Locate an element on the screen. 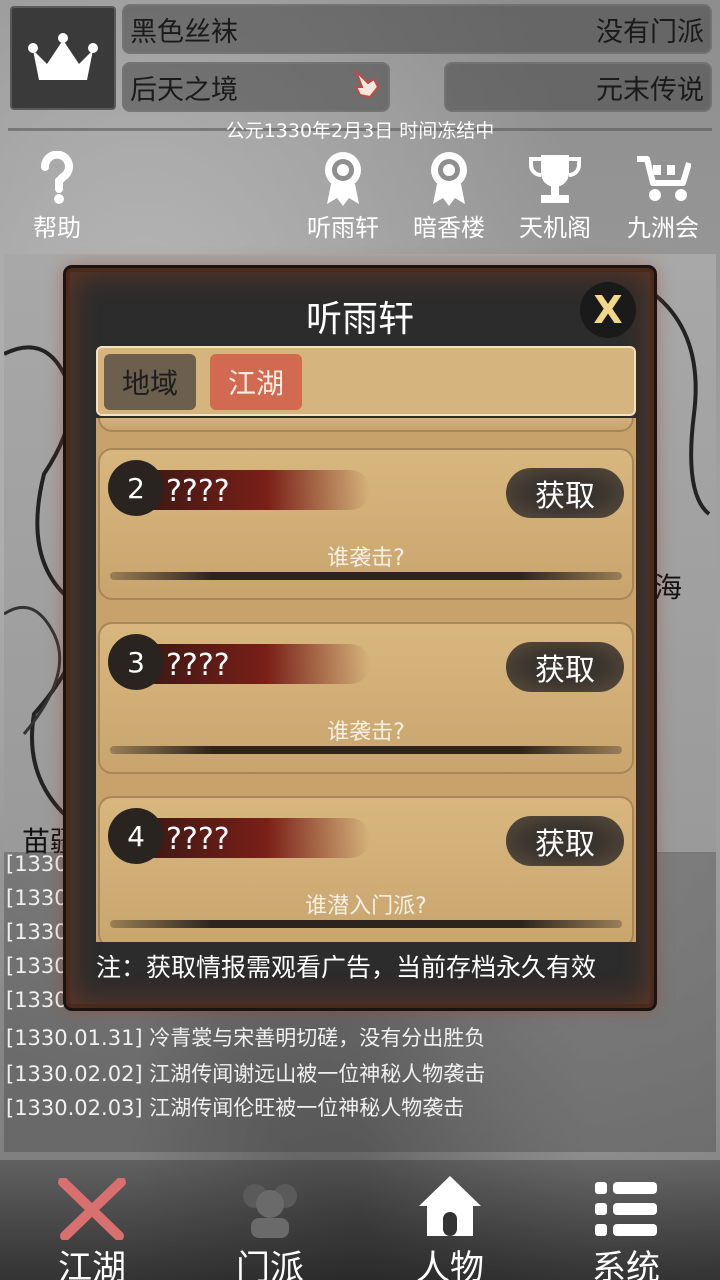 This screenshot has width=720, height=1280. nav-menpai: 门派 is located at coordinates (270, 1224).